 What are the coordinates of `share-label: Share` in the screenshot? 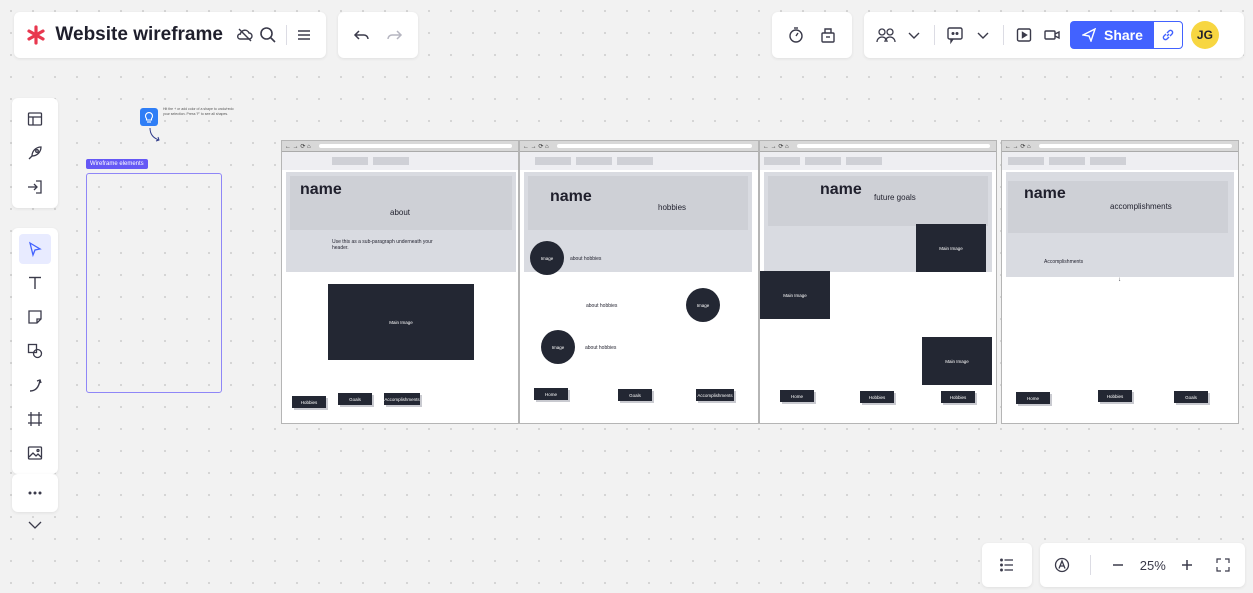 It's located at (1123, 35).